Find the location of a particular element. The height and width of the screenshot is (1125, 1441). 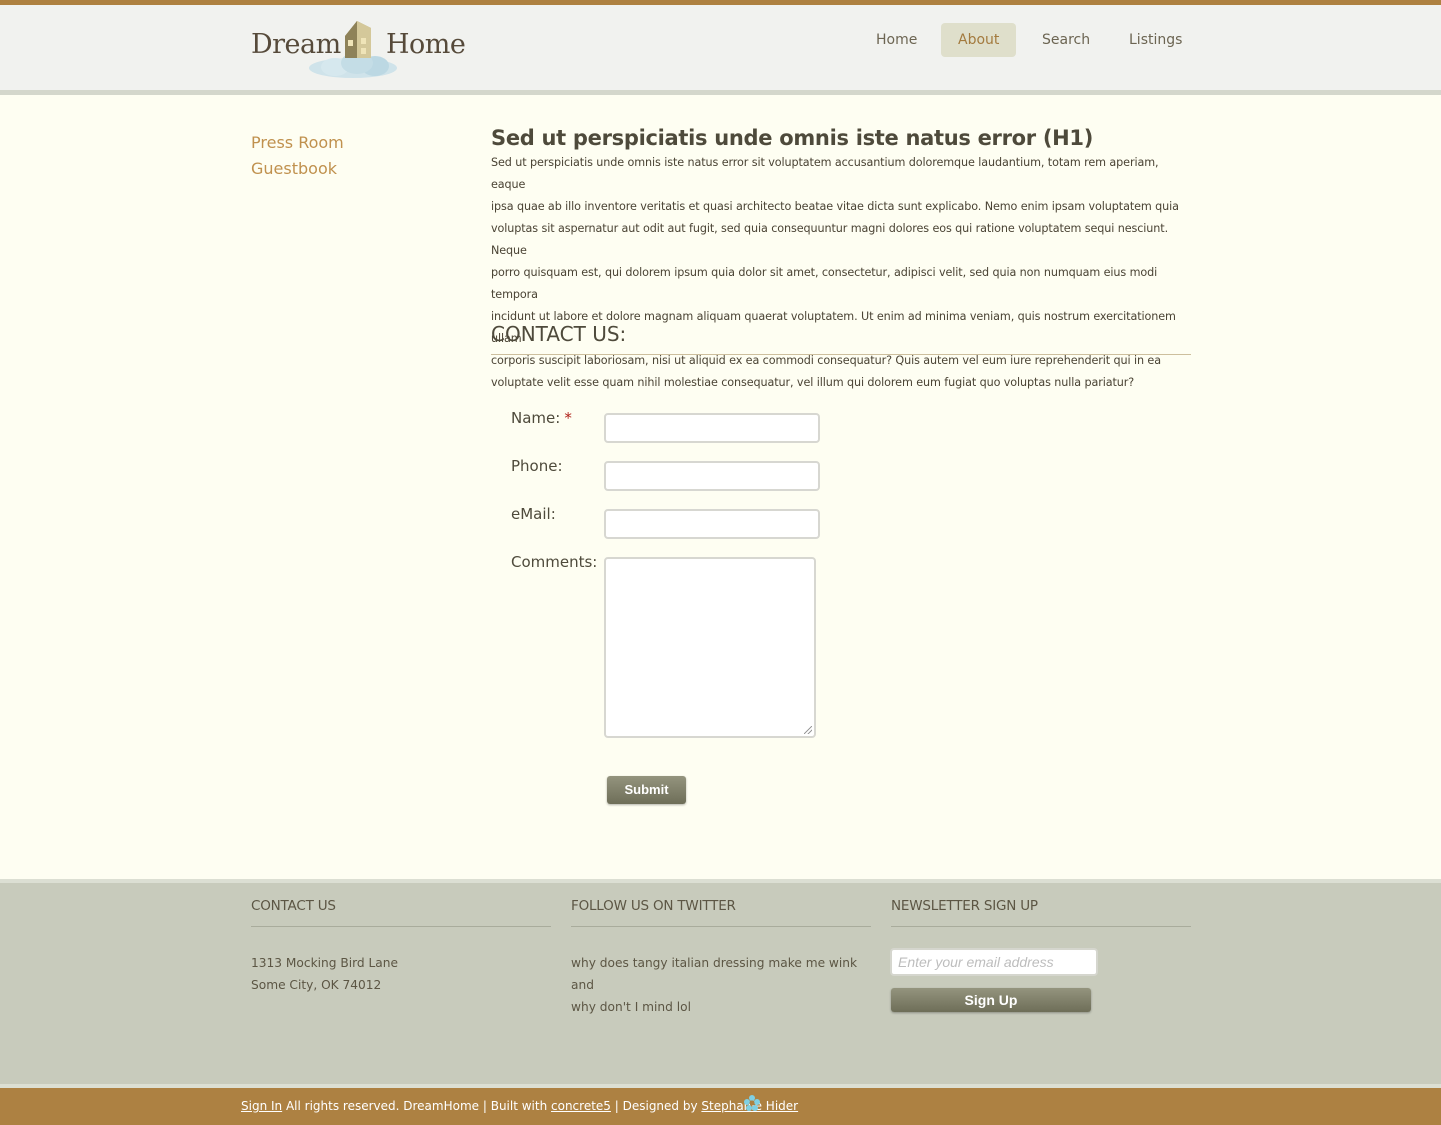

footer-twitter-divider is located at coordinates (721, 926).